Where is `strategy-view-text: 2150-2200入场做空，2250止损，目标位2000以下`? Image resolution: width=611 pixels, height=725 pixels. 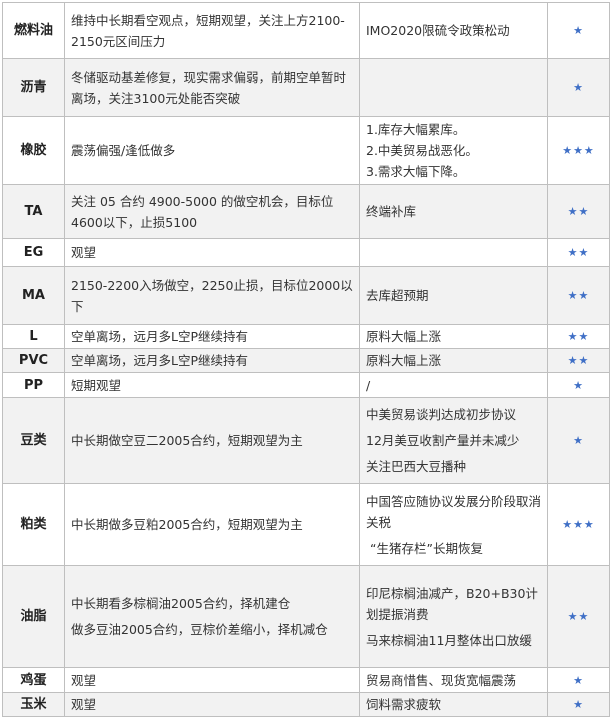
strategy-view-text: 2150-2200入场做空，2250止损，目标位2000以下 is located at coordinates (212, 295).